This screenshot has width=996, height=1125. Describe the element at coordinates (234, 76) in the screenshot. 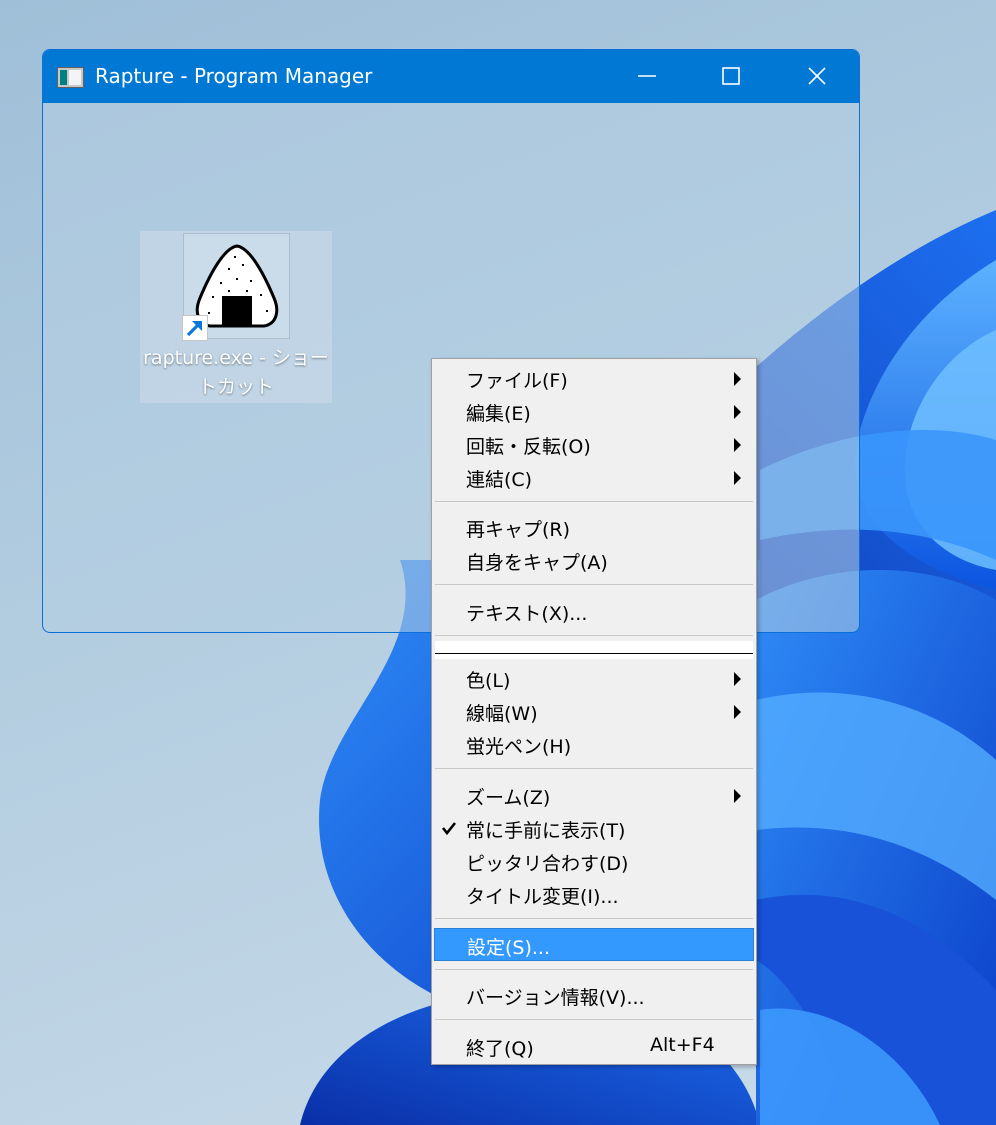

I see `window-title: Rapture - Program Manager` at that location.